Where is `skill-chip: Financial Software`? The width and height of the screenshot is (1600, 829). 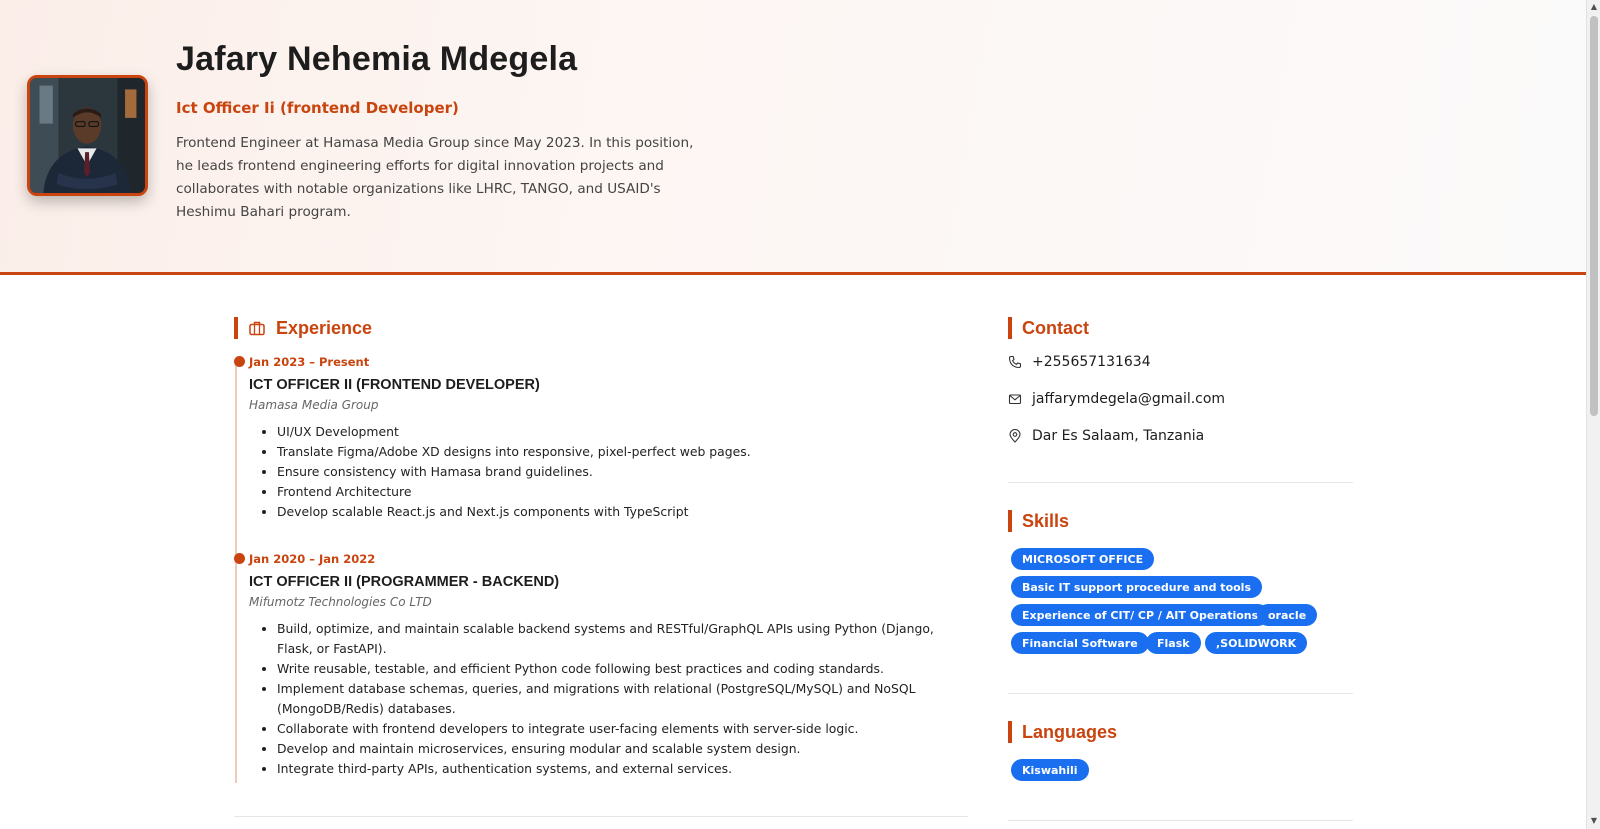
skill-chip: Financial Software is located at coordinates (1080, 643).